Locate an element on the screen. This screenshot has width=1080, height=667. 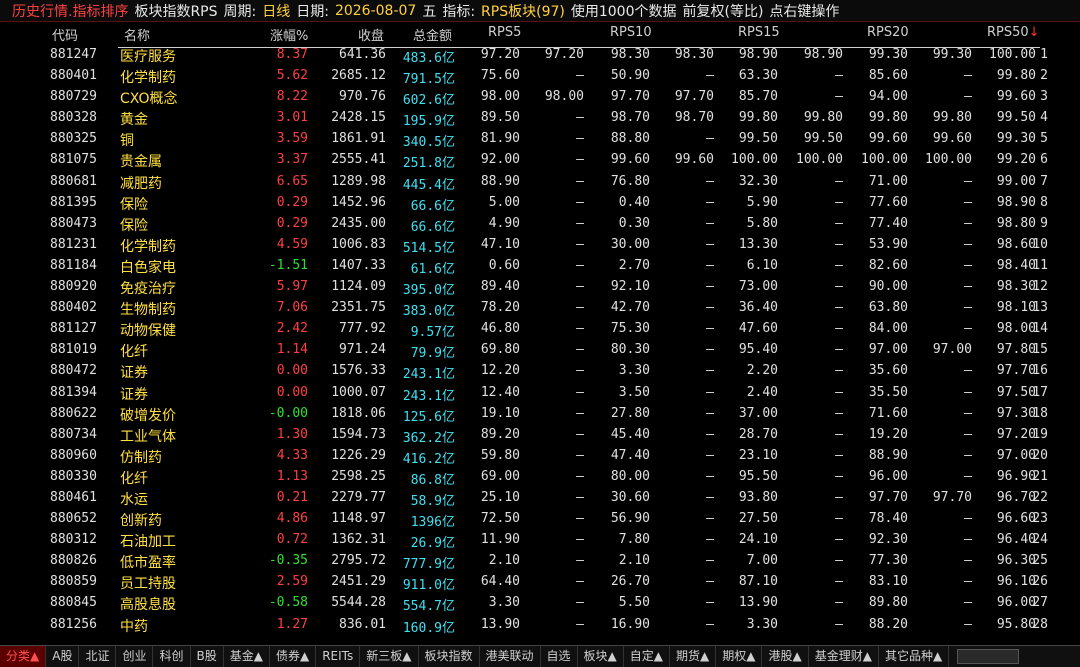
tab-item: 新三板▲ is located at coordinates (389, 656).